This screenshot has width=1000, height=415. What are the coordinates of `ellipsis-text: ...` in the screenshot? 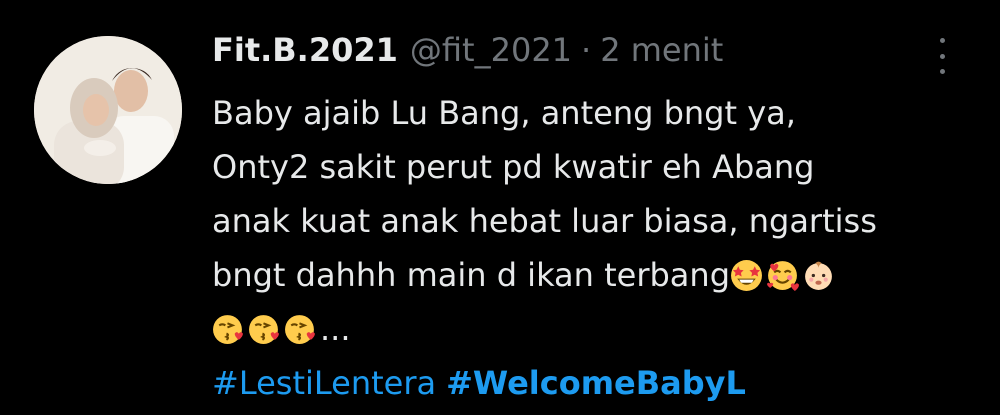 It's located at (335, 329).